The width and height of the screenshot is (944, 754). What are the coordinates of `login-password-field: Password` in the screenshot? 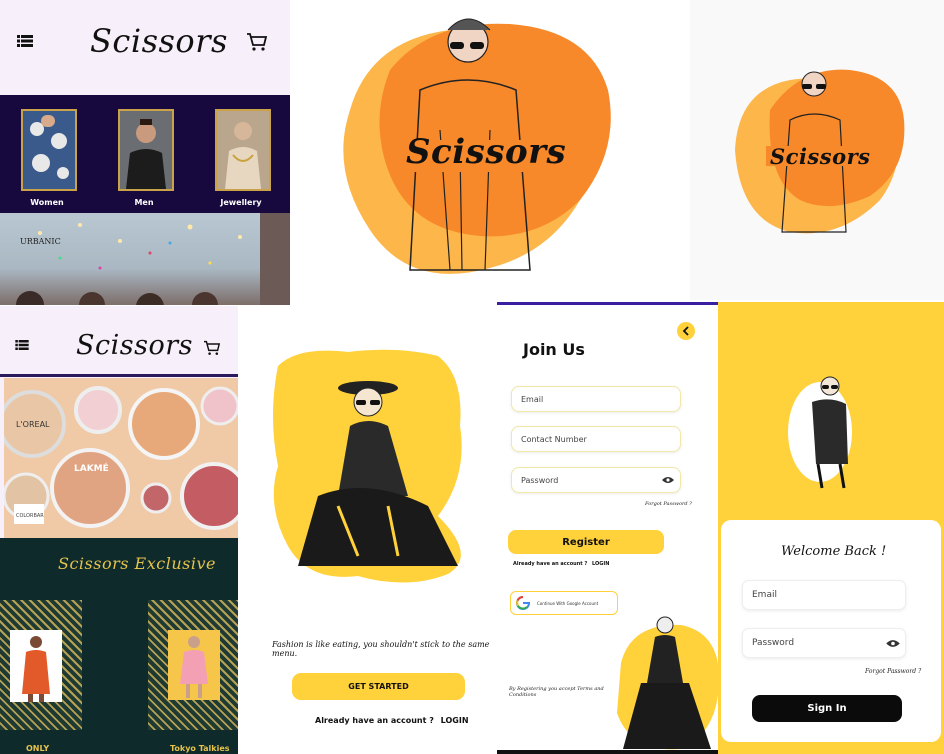 It's located at (824, 643).